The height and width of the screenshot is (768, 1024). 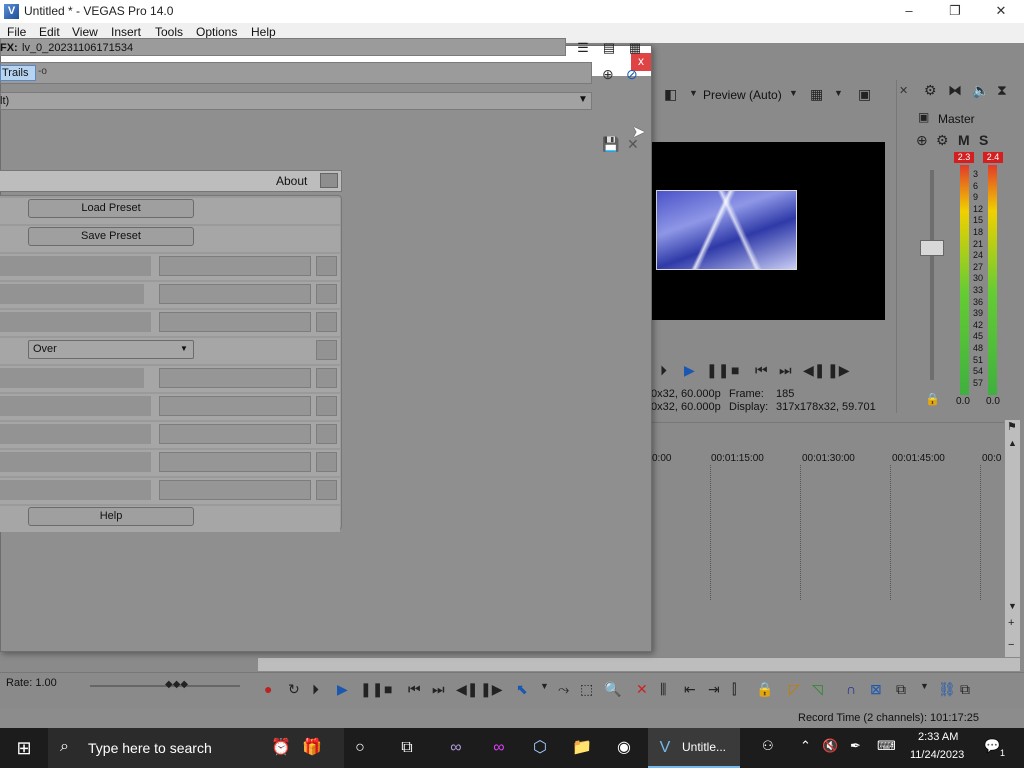 I want to click on volume-muted-icon: 🔇, so click(x=830, y=746).